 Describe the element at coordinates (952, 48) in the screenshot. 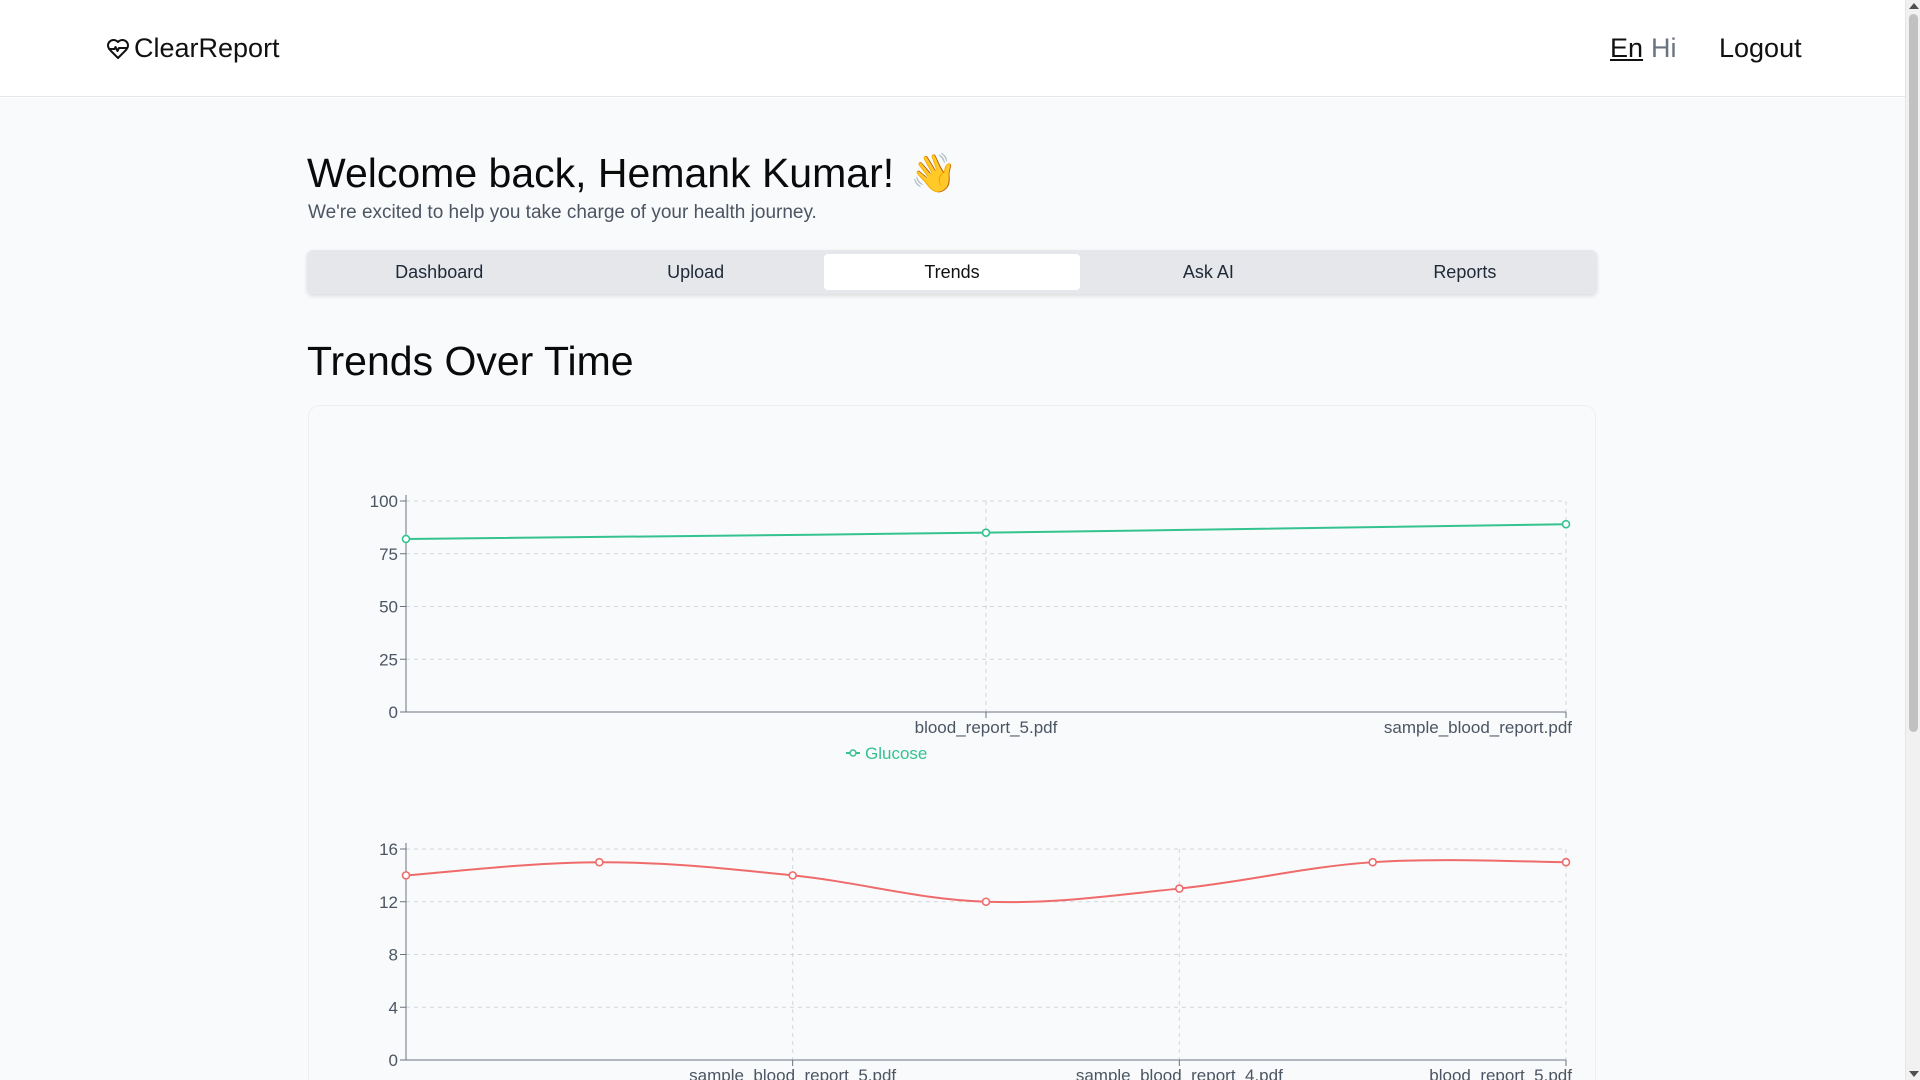

I see `top-navbar: ClearReport En Hi Logout` at that location.